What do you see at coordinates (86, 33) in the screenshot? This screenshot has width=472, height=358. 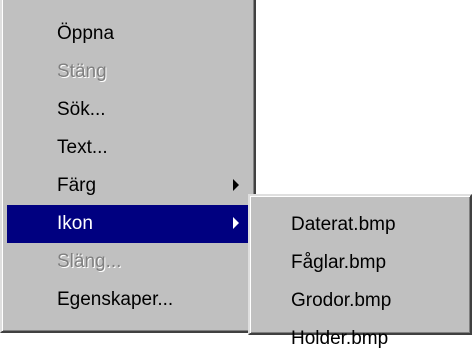 I see `menu-item-label: Öppna` at bounding box center [86, 33].